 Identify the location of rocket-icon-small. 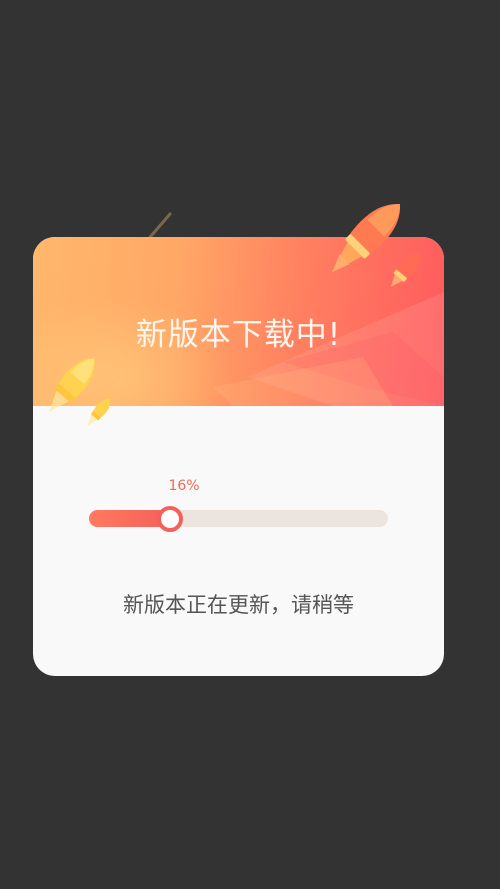
(405, 270).